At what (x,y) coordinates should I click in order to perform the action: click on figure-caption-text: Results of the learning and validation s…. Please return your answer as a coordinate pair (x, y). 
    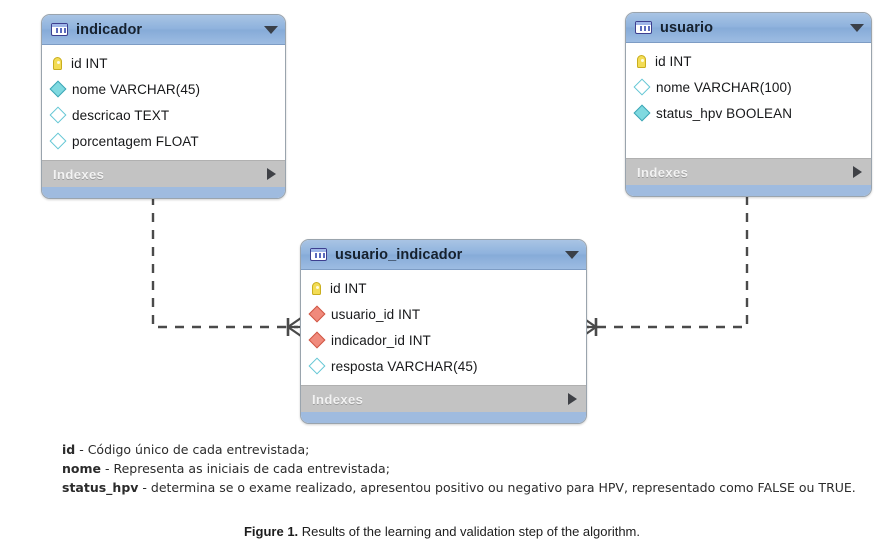
    Looking at the image, I should click on (469, 531).